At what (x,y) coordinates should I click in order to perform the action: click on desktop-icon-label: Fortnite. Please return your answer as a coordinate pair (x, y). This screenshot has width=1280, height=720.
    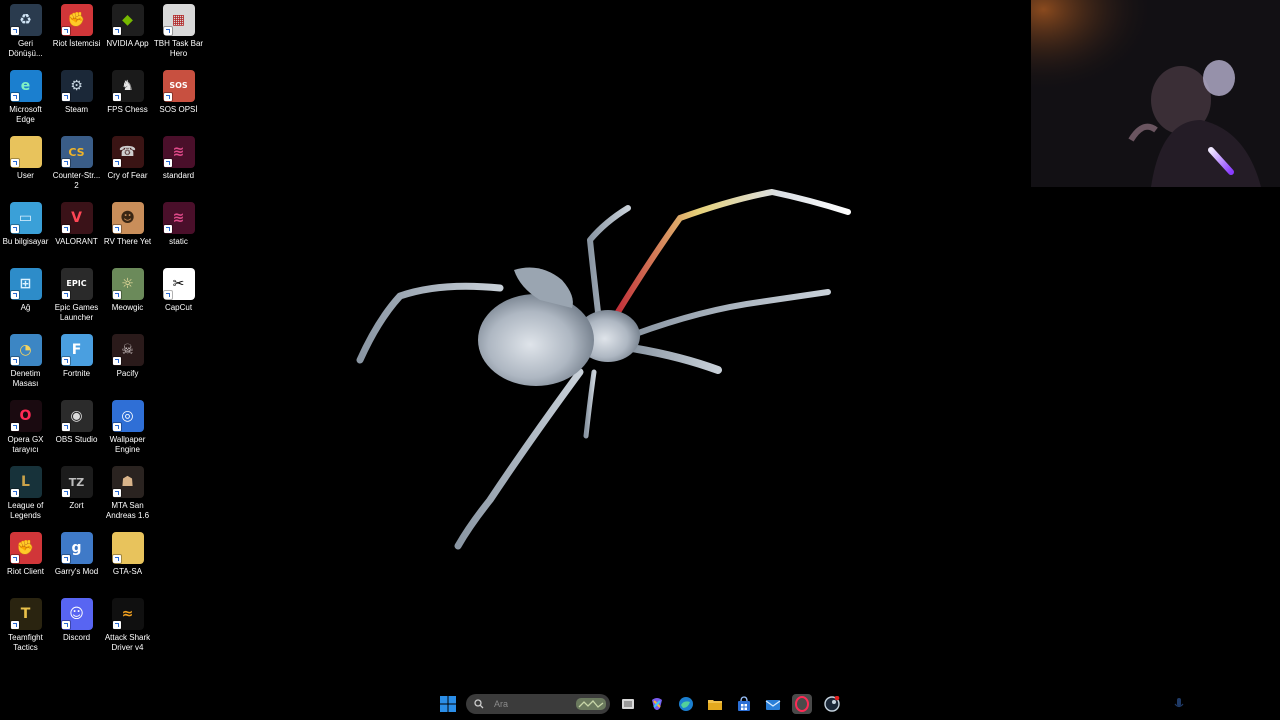
    Looking at the image, I should click on (76, 373).